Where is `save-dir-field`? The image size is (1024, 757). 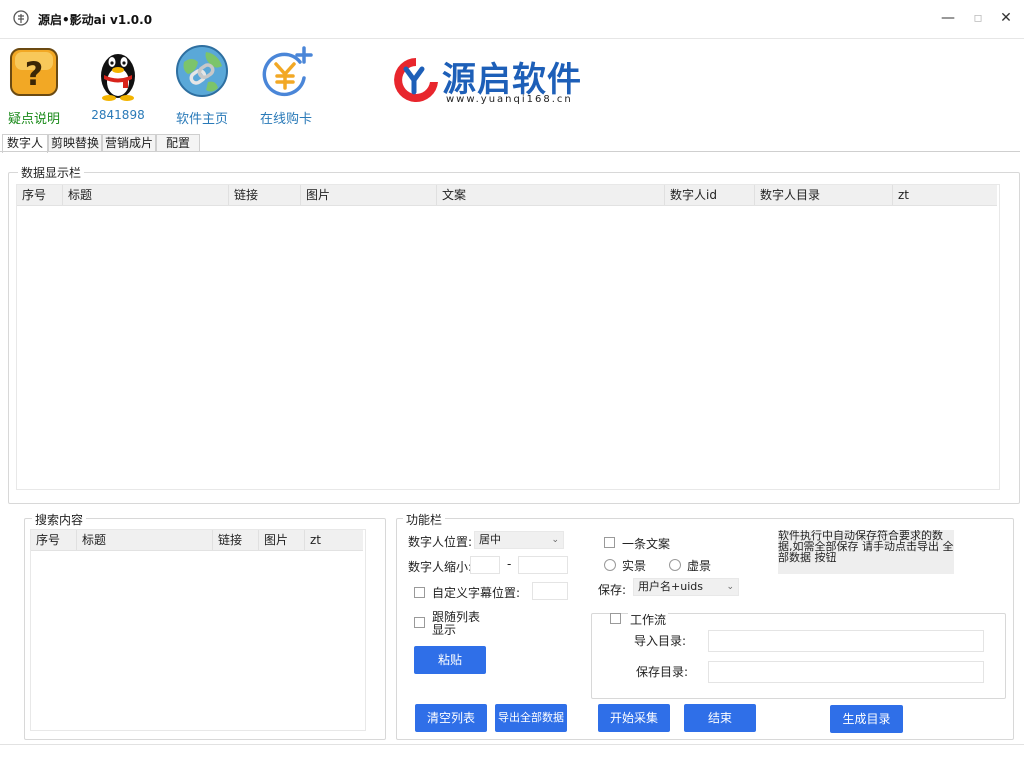
save-dir-field is located at coordinates (846, 672).